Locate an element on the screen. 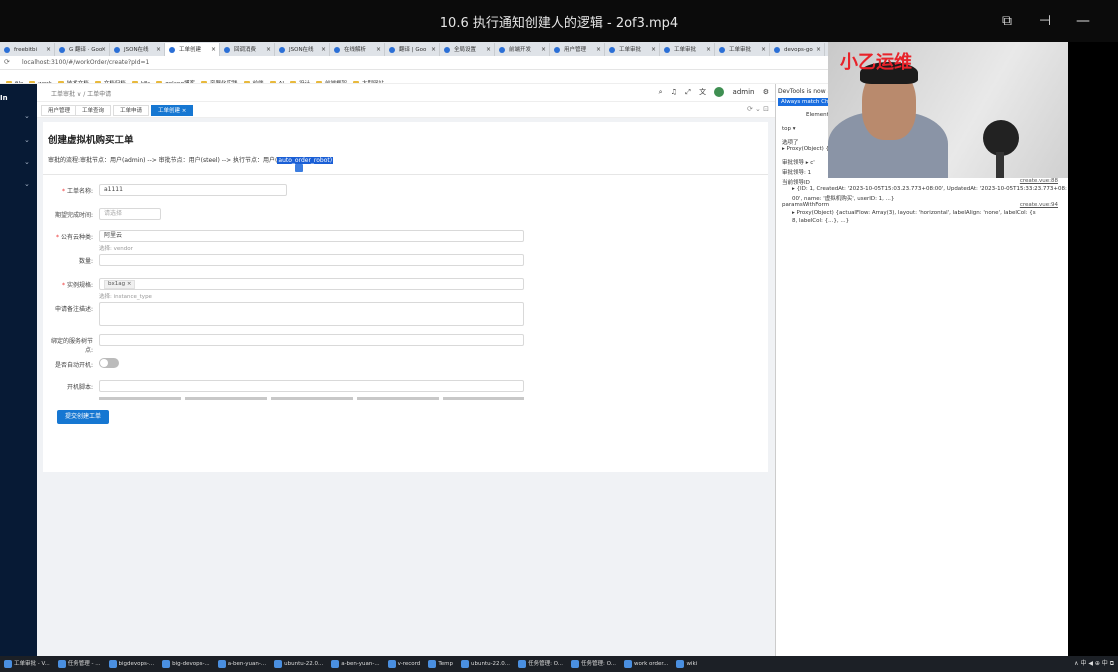  bookmark-item: 设计 is located at coordinates (299, 80).